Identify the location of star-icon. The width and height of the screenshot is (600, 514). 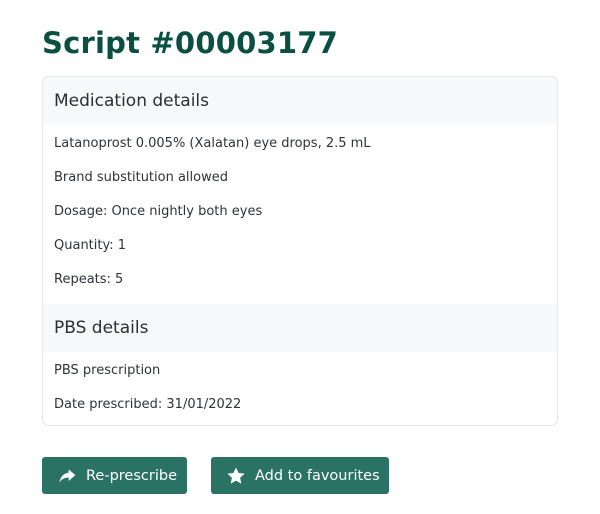
(236, 476).